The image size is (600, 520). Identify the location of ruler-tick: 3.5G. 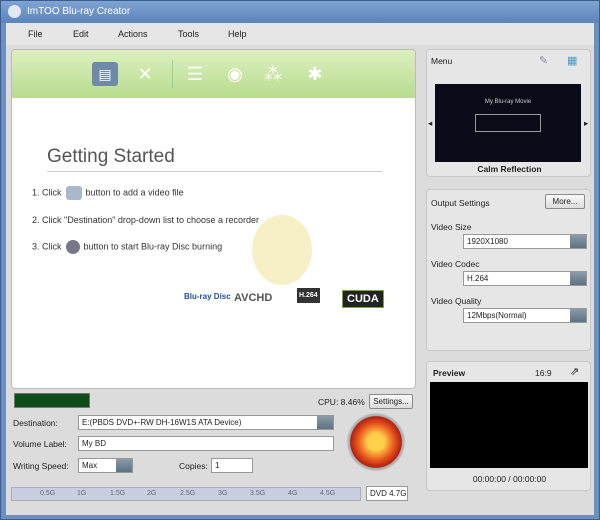
(258, 493).